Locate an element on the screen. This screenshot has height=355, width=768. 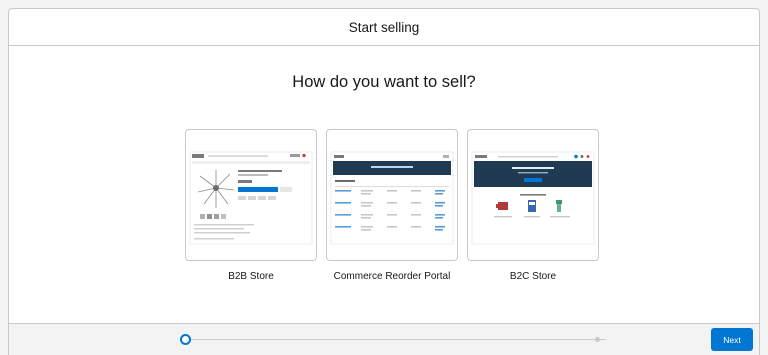
progress-step-final is located at coordinates (597, 339).